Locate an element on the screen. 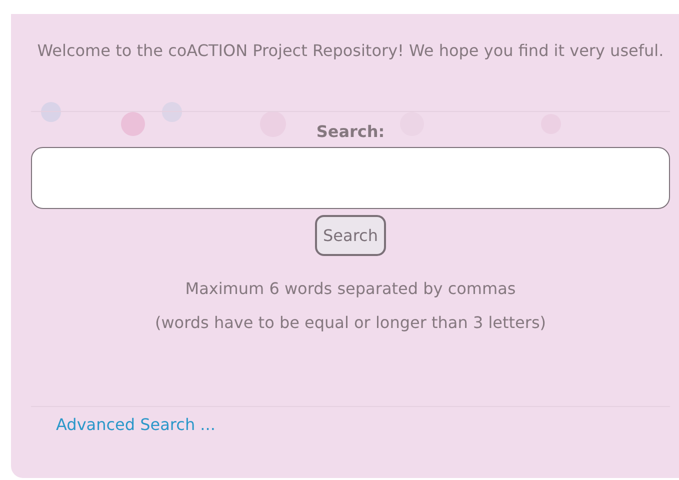 This screenshot has height=480, width=679. hint-text: (words have to be equal or longer than 3 letters) is located at coordinates (351, 323).